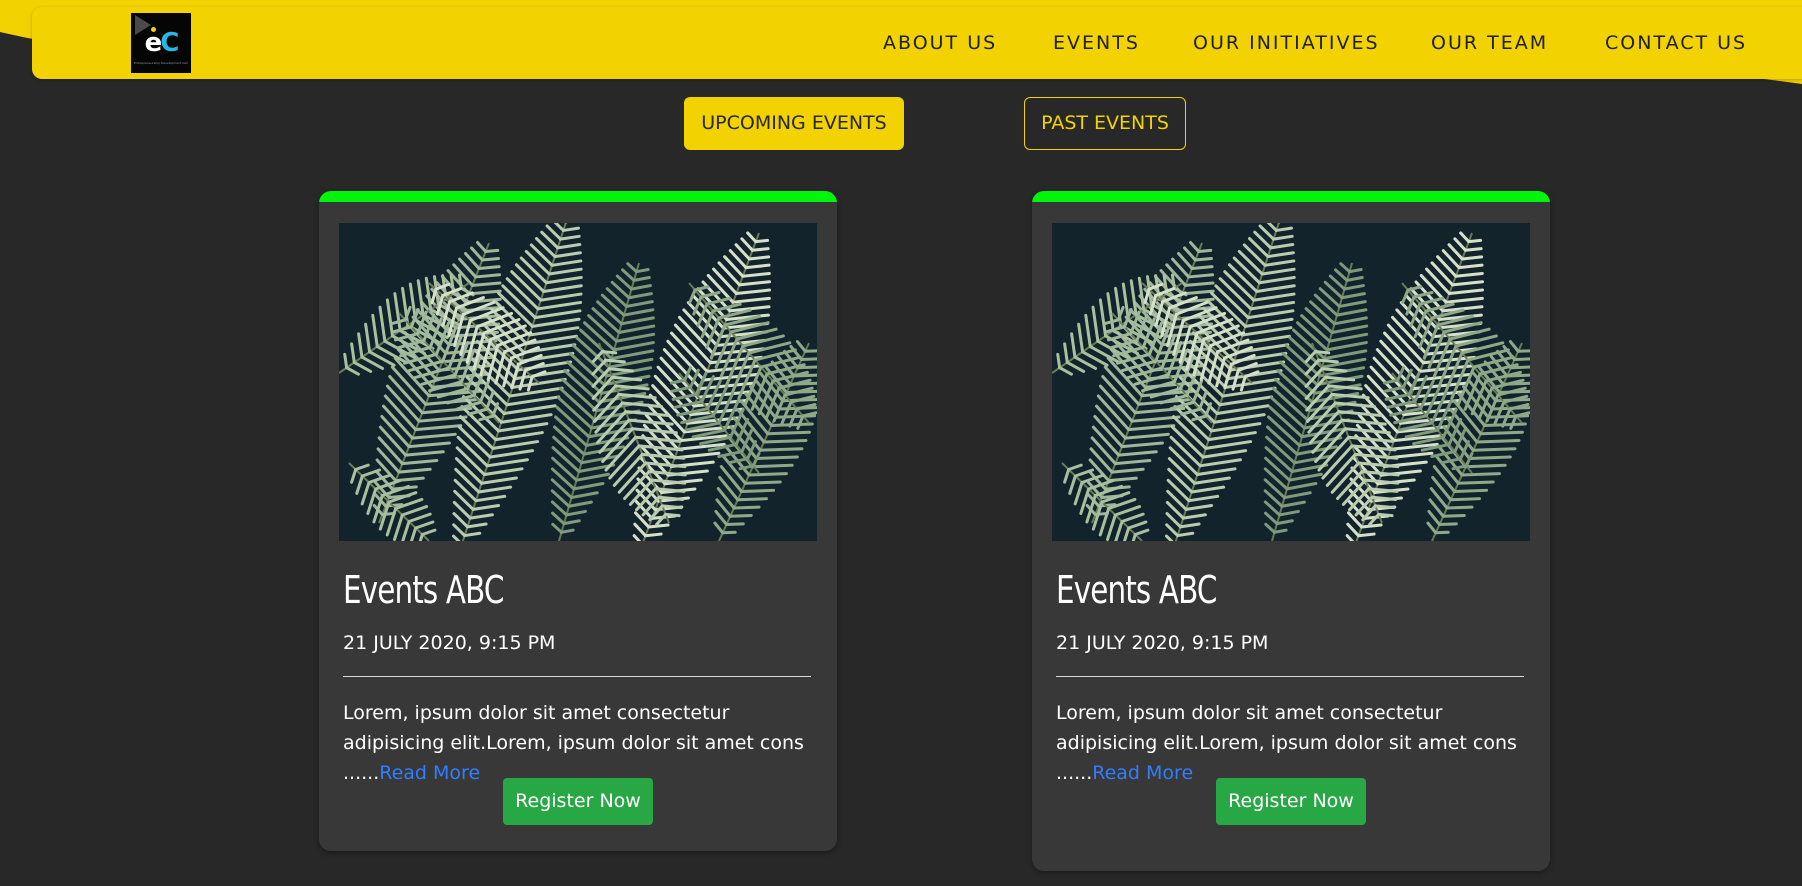 The width and height of the screenshot is (1802, 886). I want to click on logo-mark: eC, so click(161, 43).